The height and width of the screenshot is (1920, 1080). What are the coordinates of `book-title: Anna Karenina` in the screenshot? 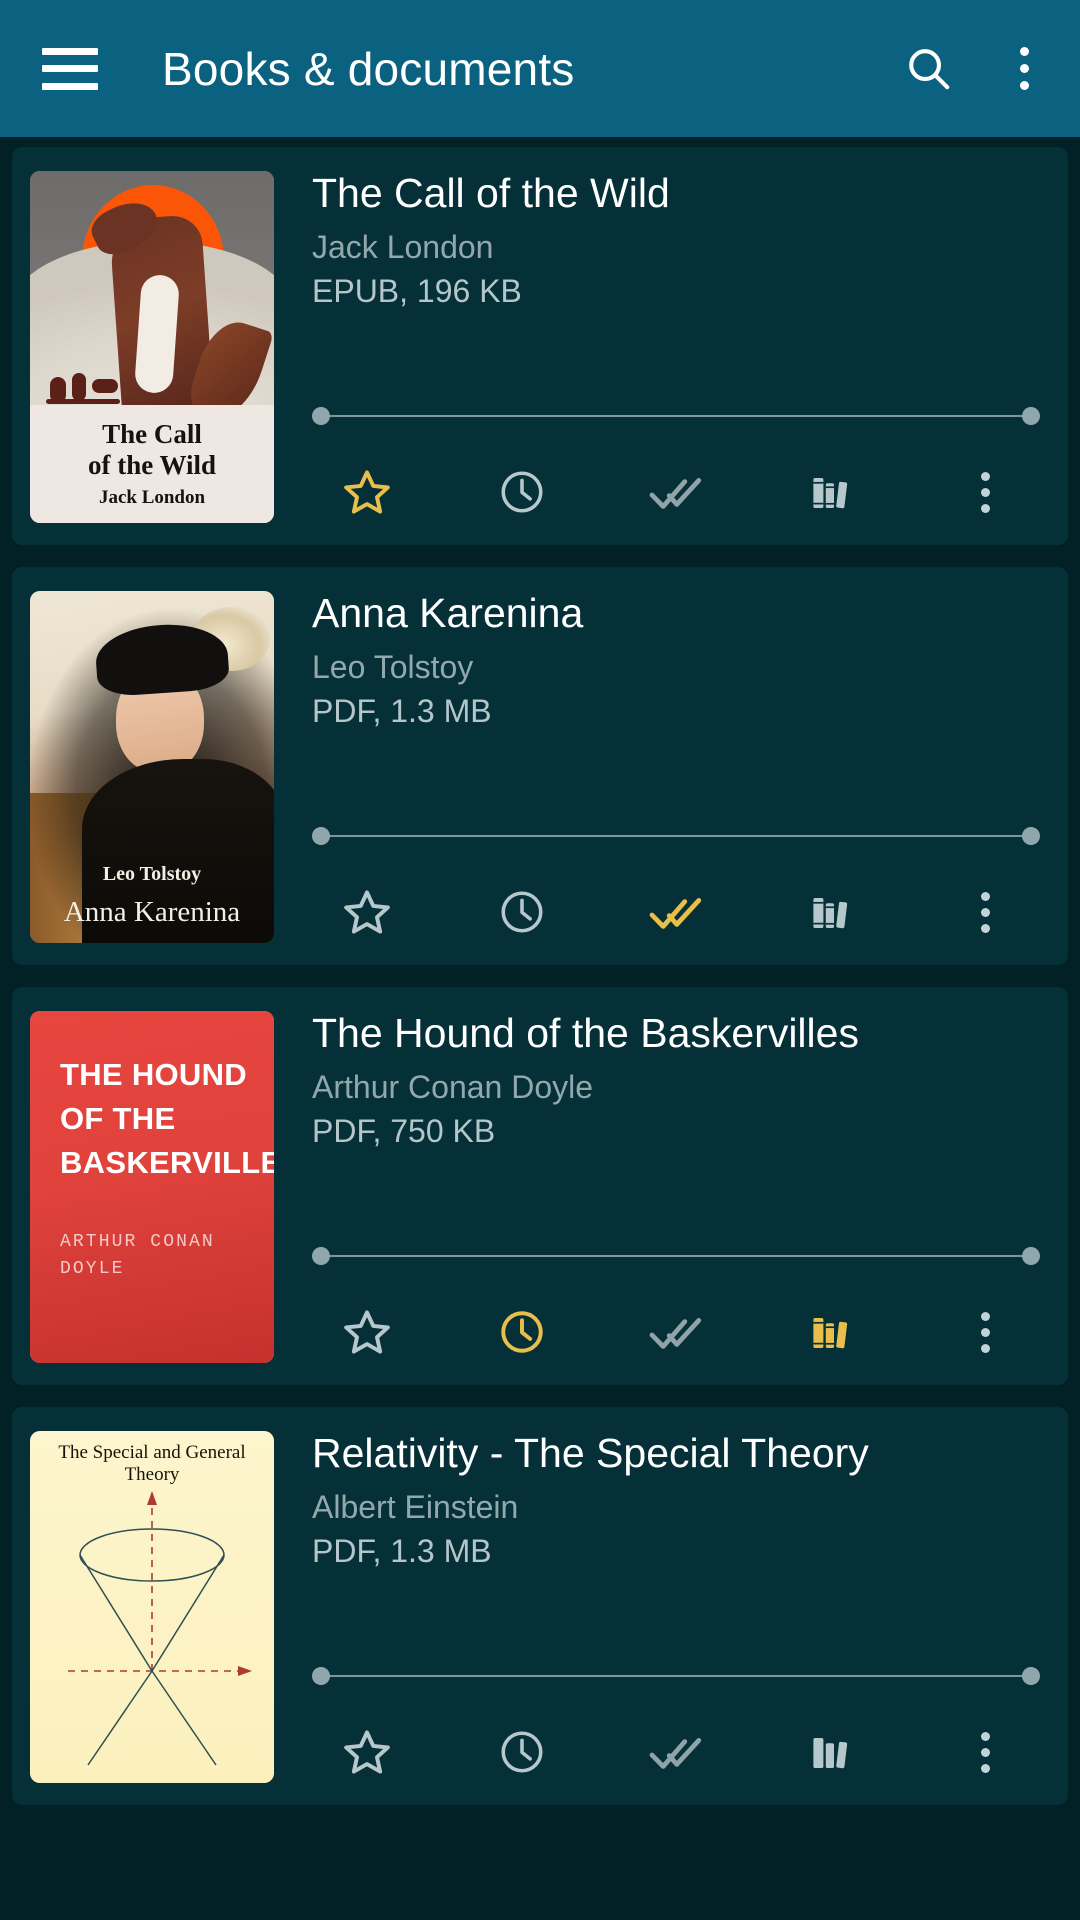 It's located at (448, 613).